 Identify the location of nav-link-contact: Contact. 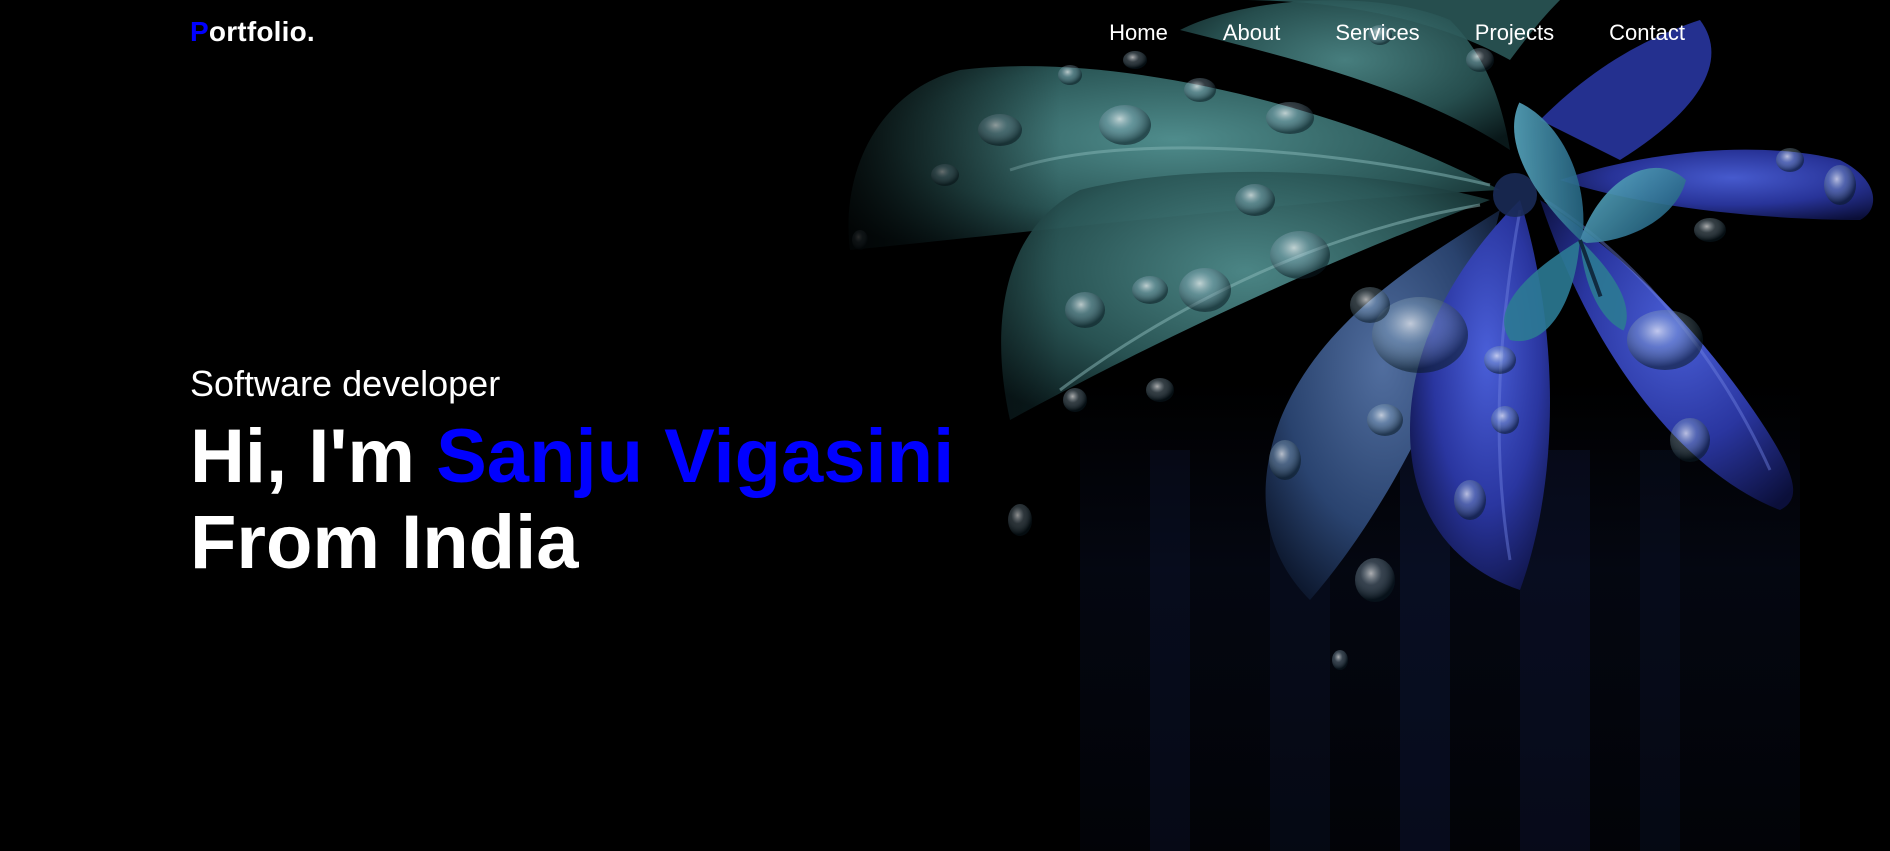
(1647, 33).